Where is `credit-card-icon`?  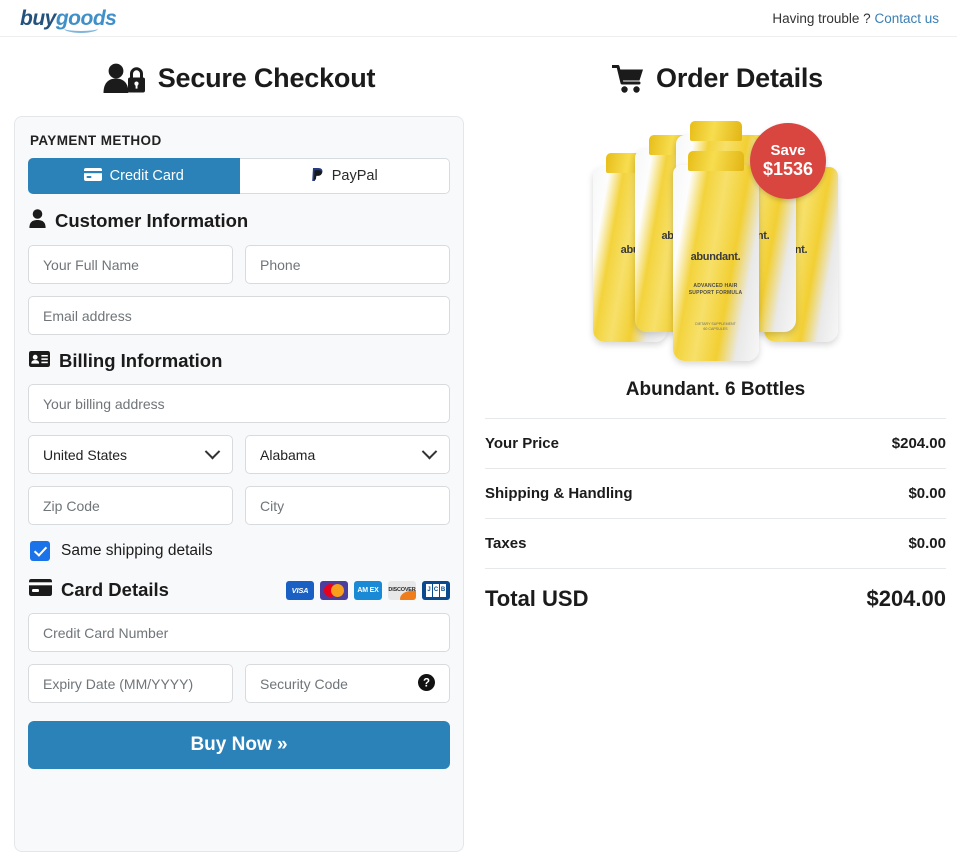
credit-card-icon is located at coordinates (92, 176).